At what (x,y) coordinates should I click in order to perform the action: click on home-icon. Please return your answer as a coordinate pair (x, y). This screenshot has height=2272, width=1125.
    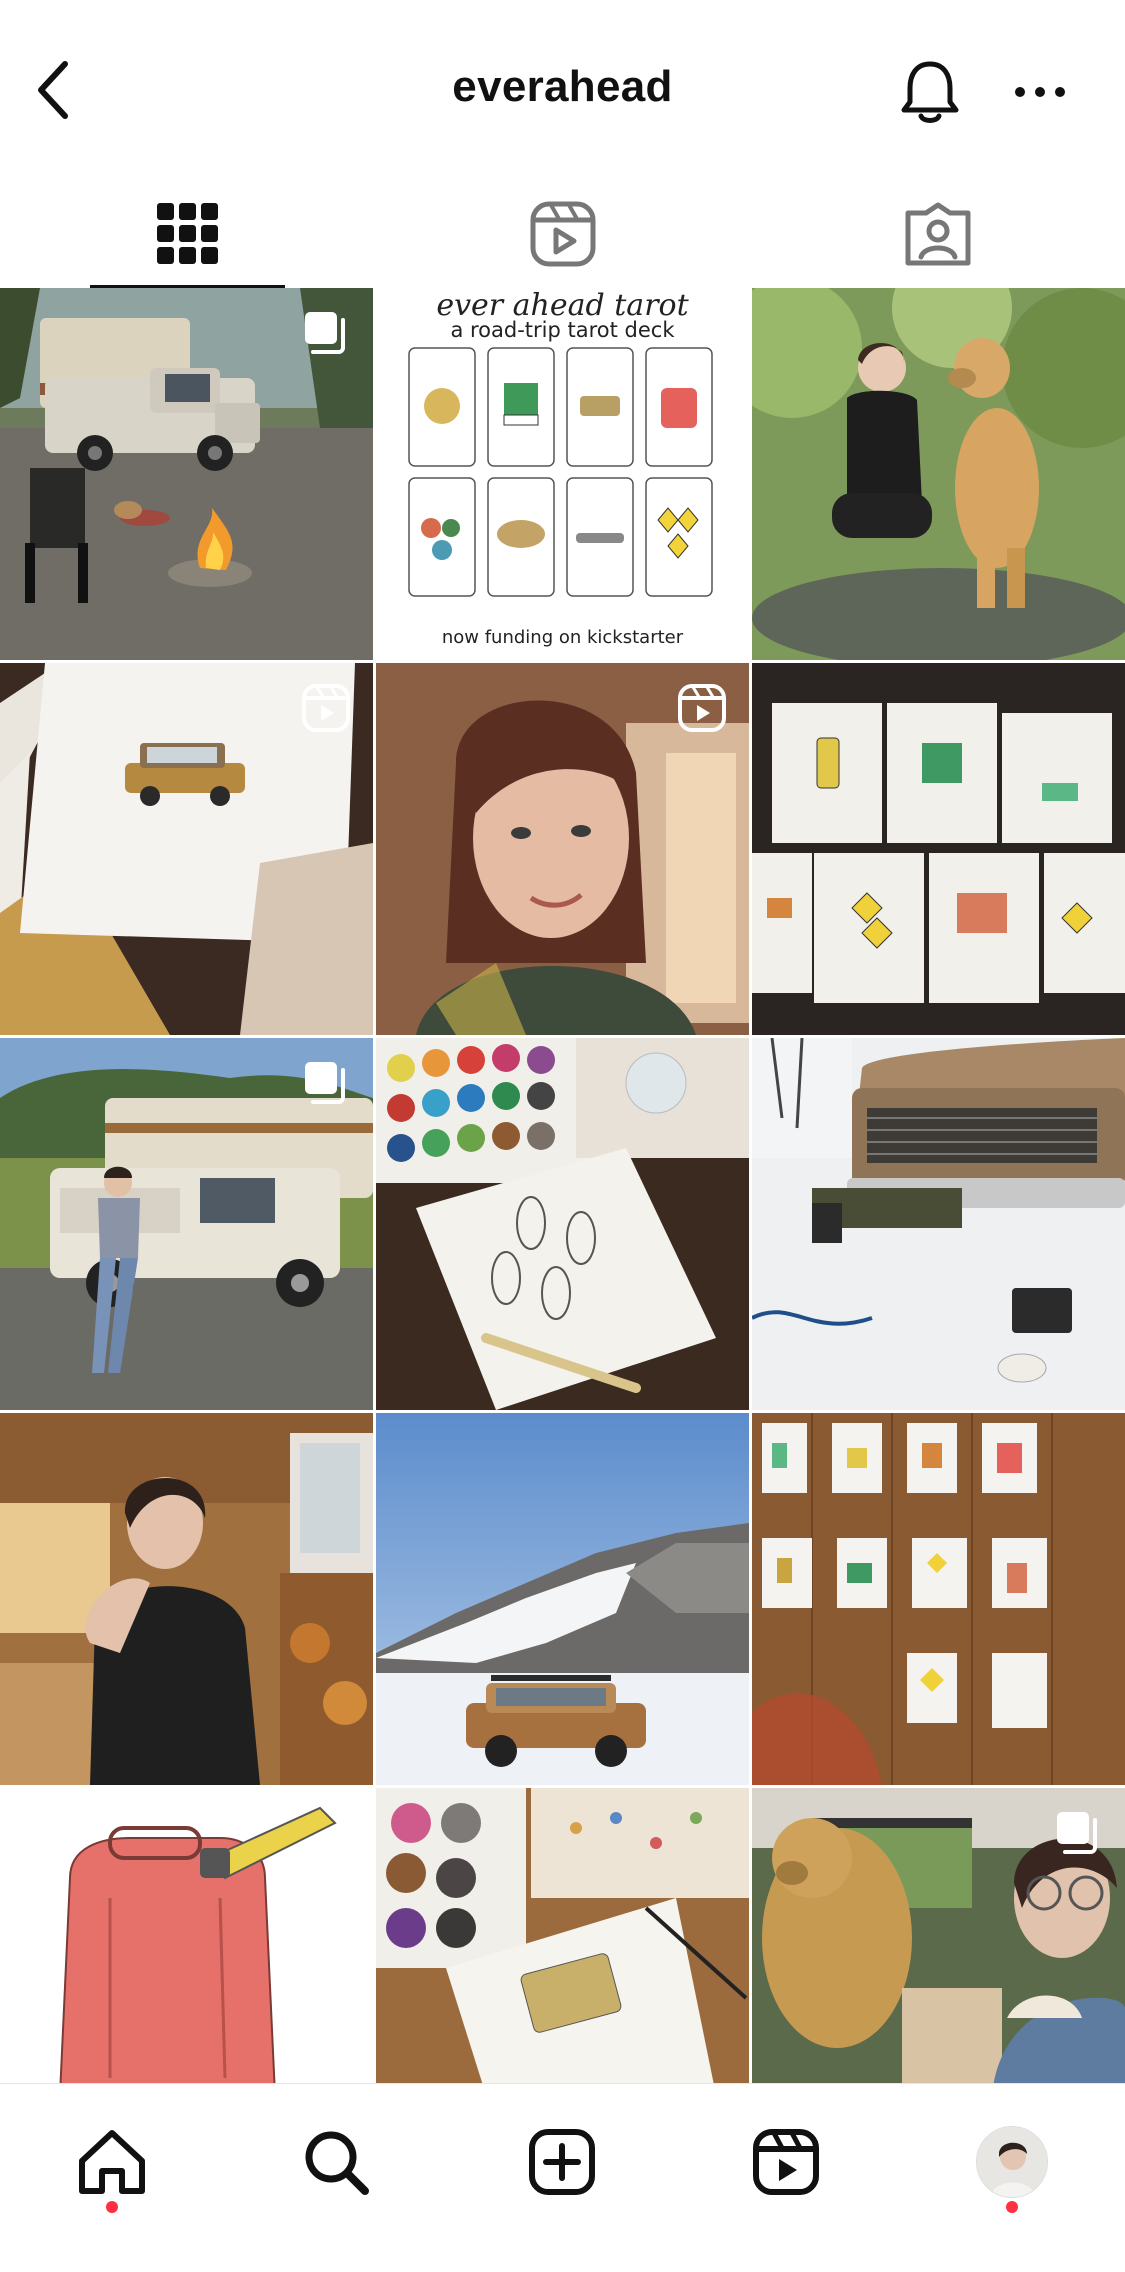
    Looking at the image, I should click on (112, 2162).